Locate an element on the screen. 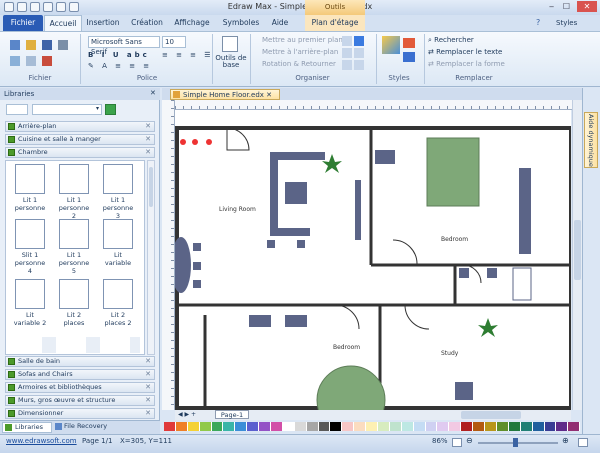 Image resolution: width=600 pixels, height=453 pixels. zoom-slider is located at coordinates (518, 443).